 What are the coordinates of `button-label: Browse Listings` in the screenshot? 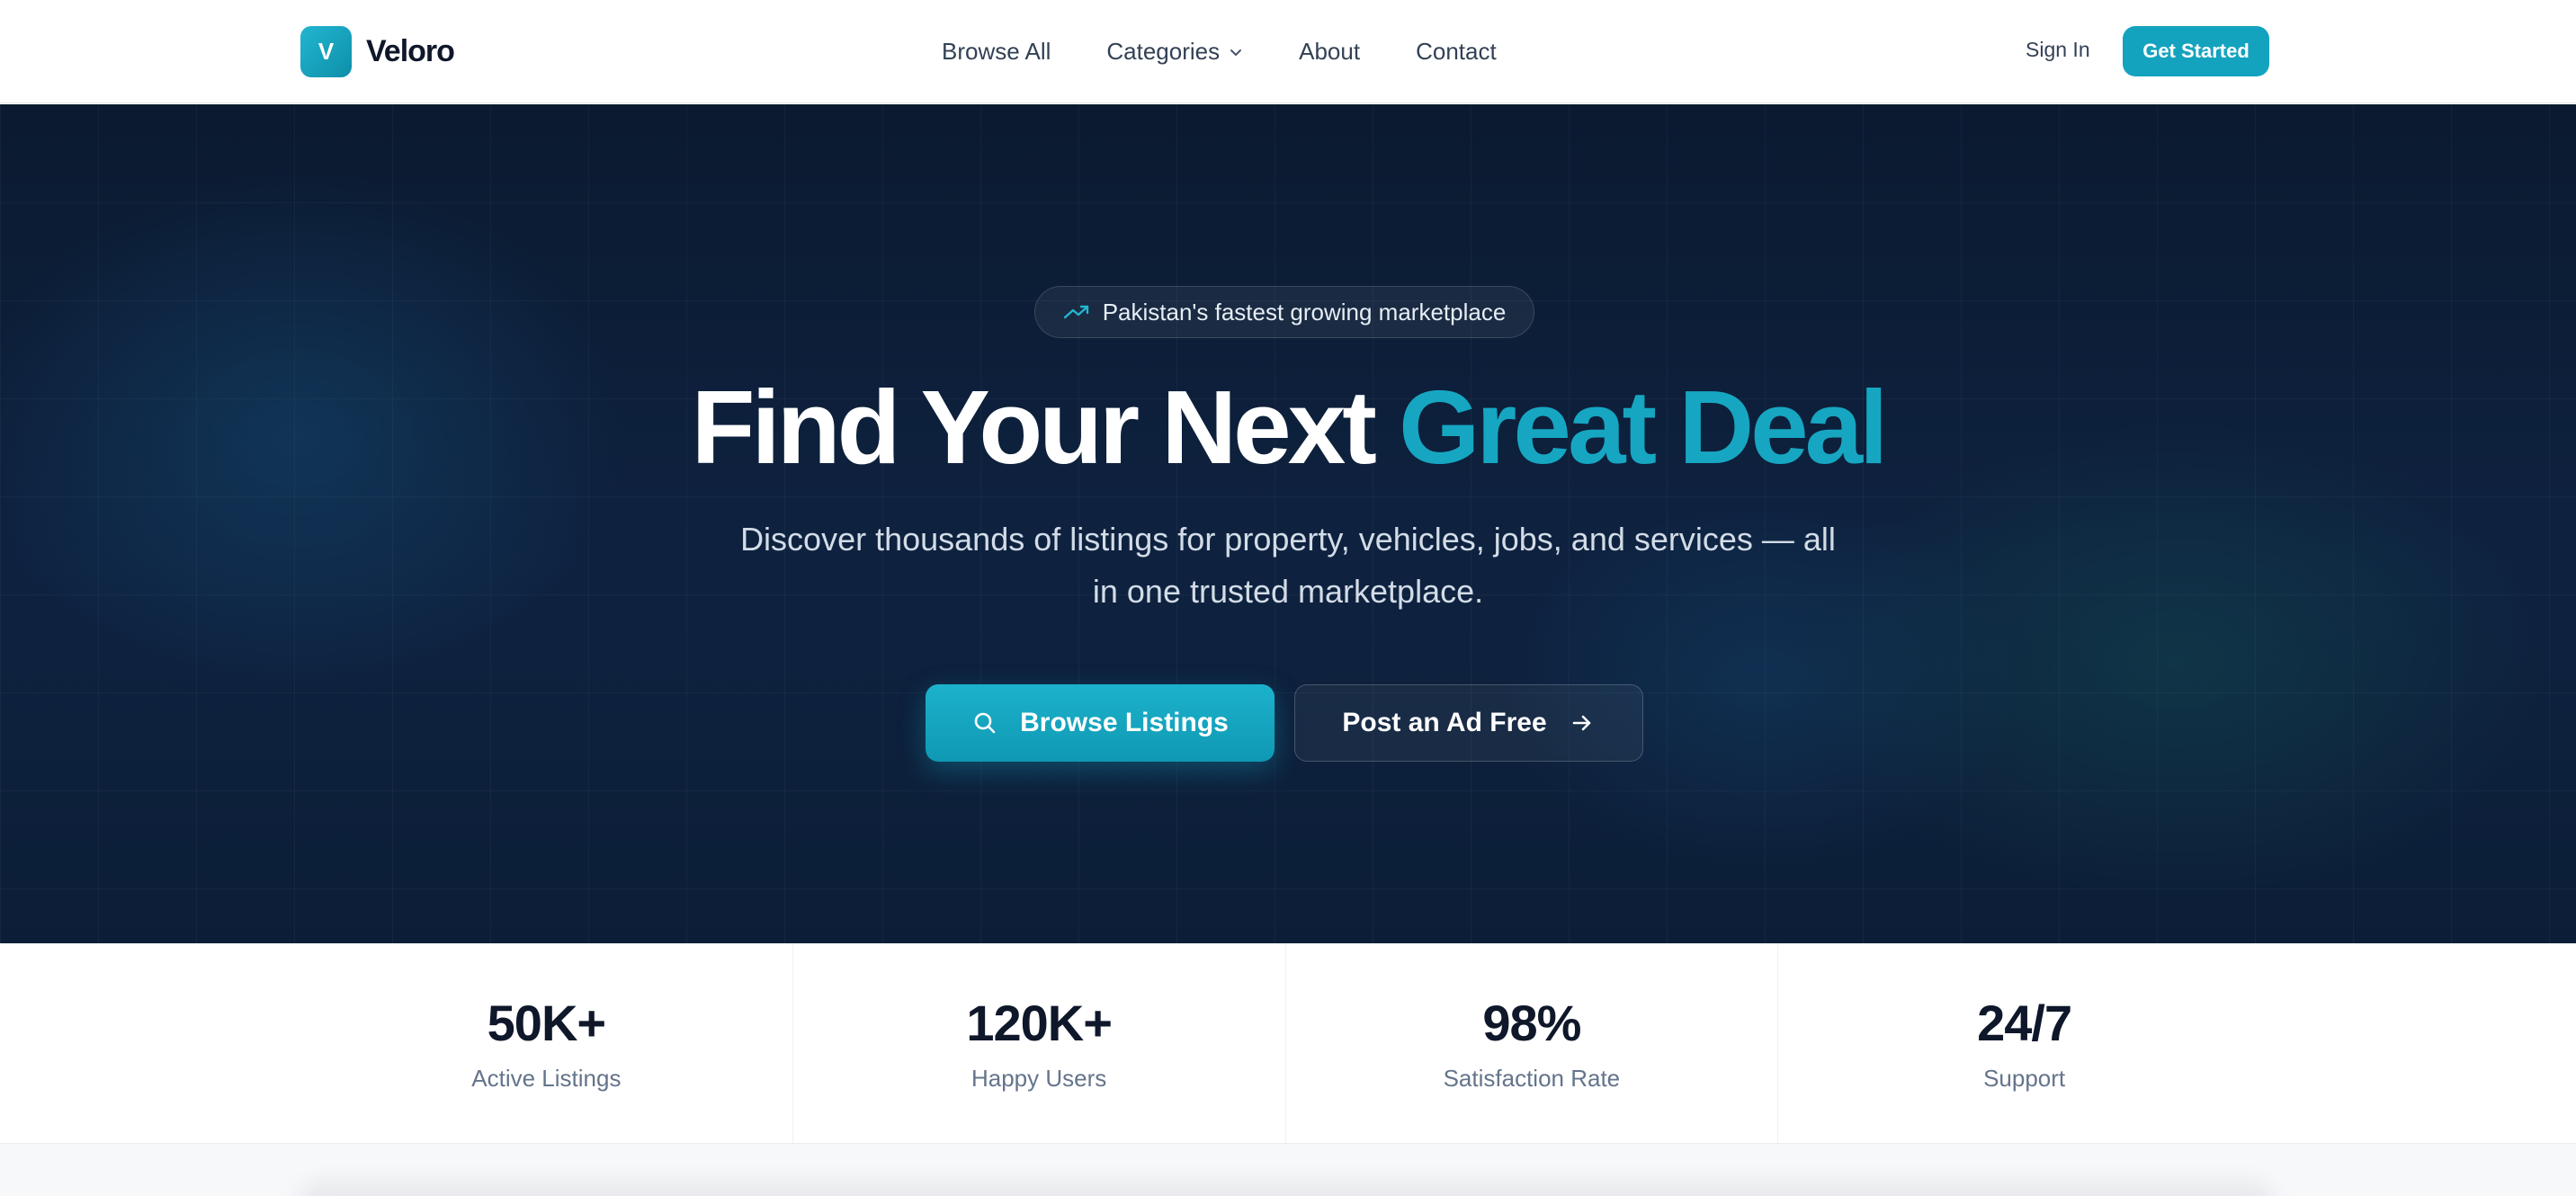 It's located at (1124, 722).